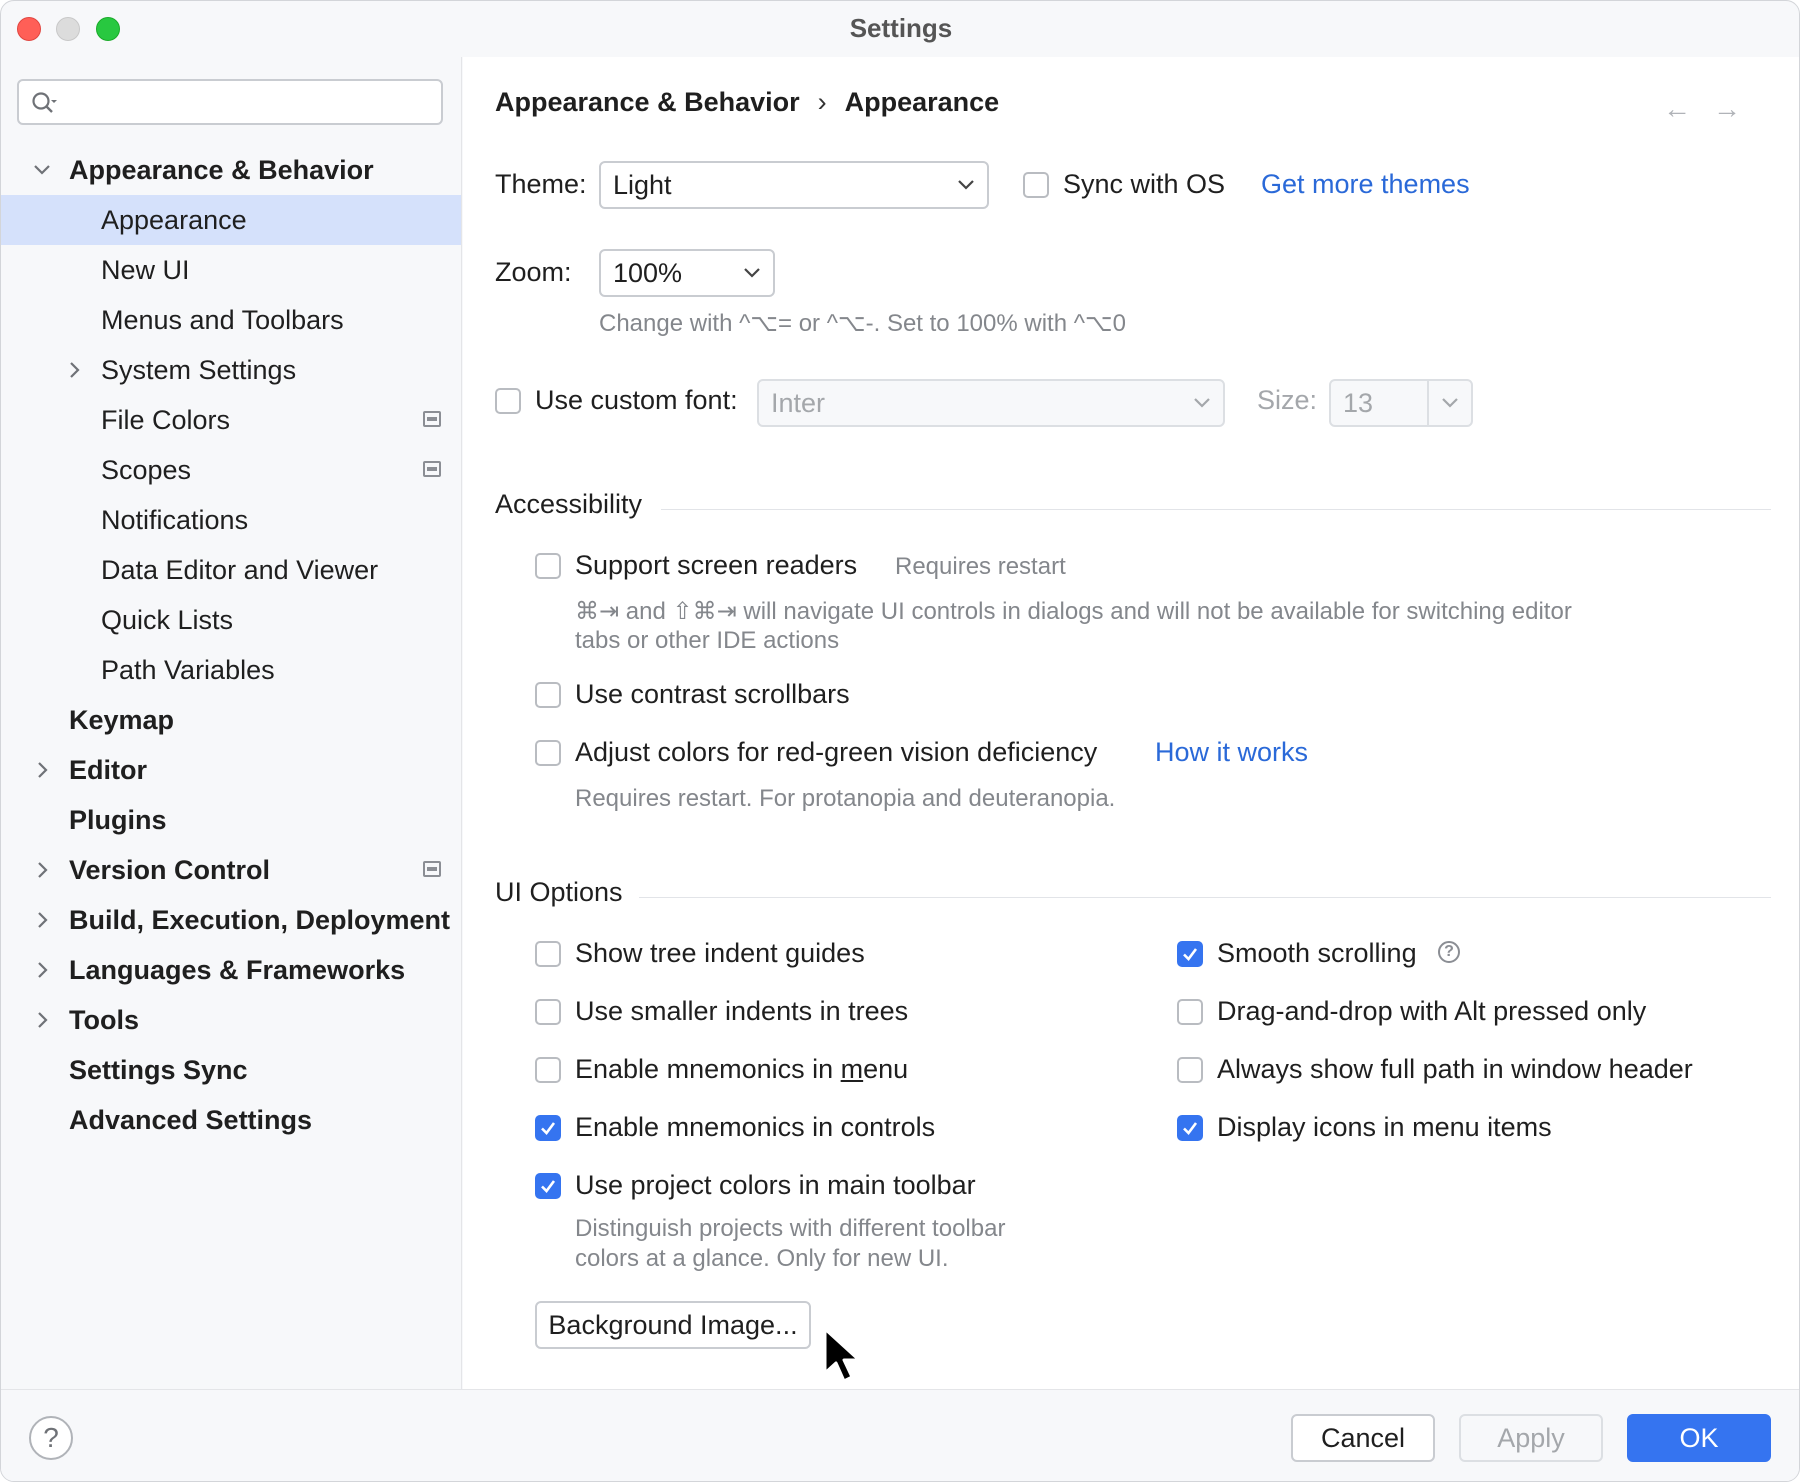 Image resolution: width=1800 pixels, height=1482 pixels. I want to click on project-colors-label: Use project colors in main toolbar, so click(775, 1185).